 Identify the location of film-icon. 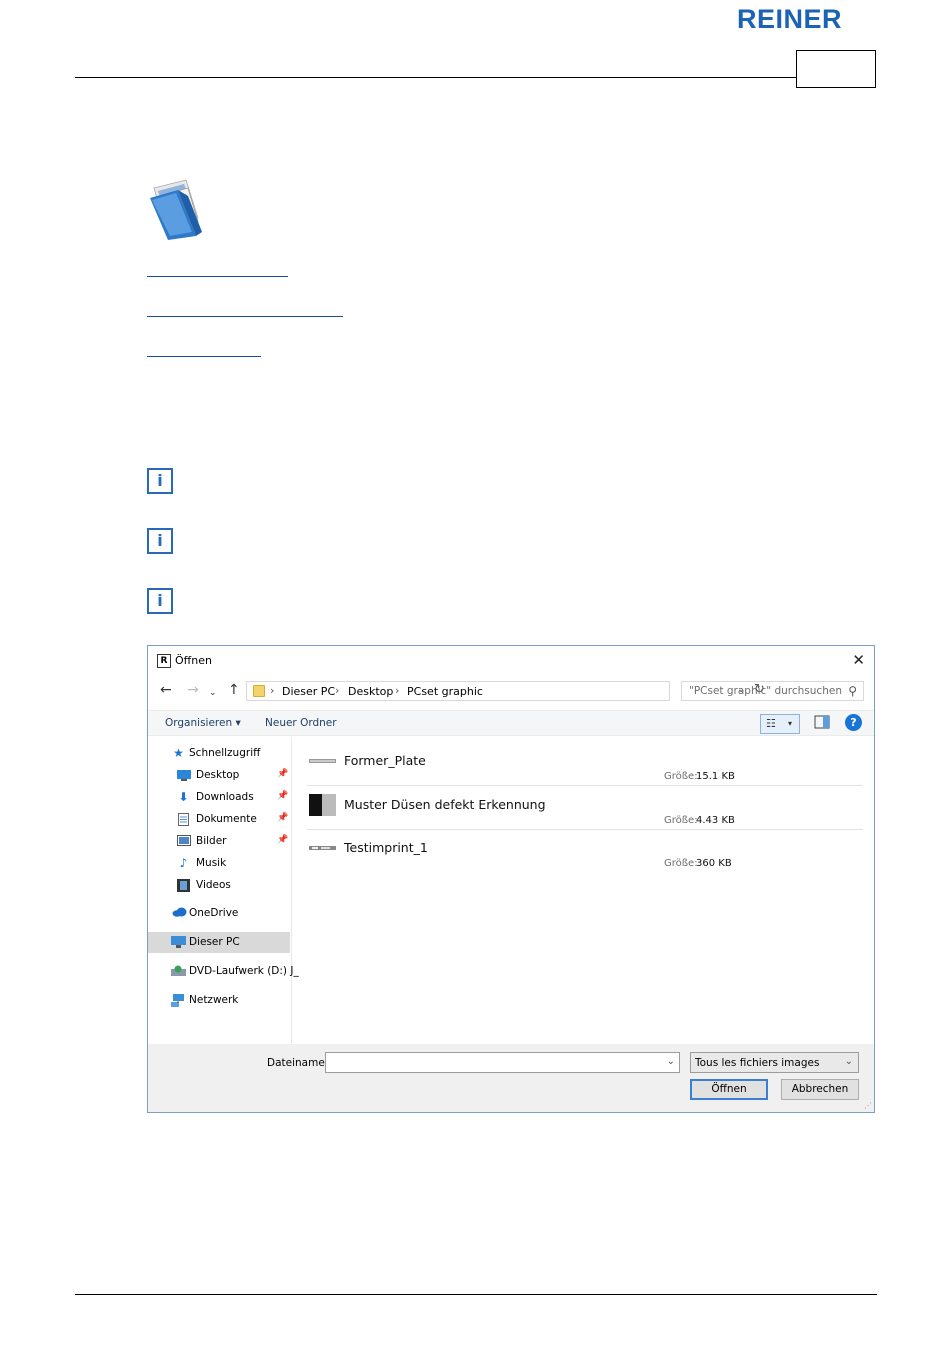
(183, 885).